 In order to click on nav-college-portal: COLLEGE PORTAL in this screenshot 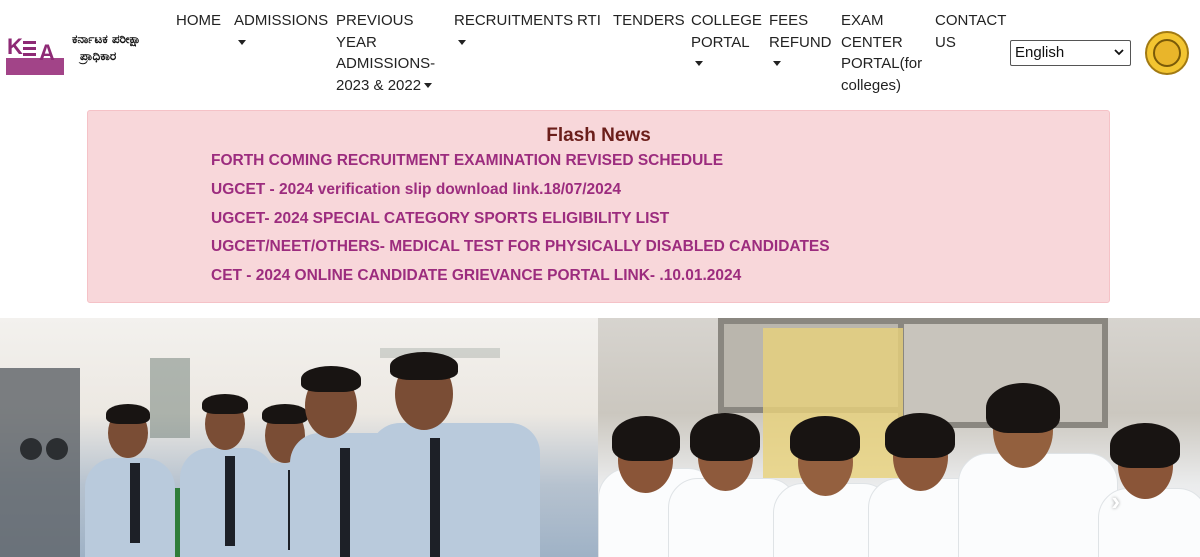, I will do `click(726, 38)`.